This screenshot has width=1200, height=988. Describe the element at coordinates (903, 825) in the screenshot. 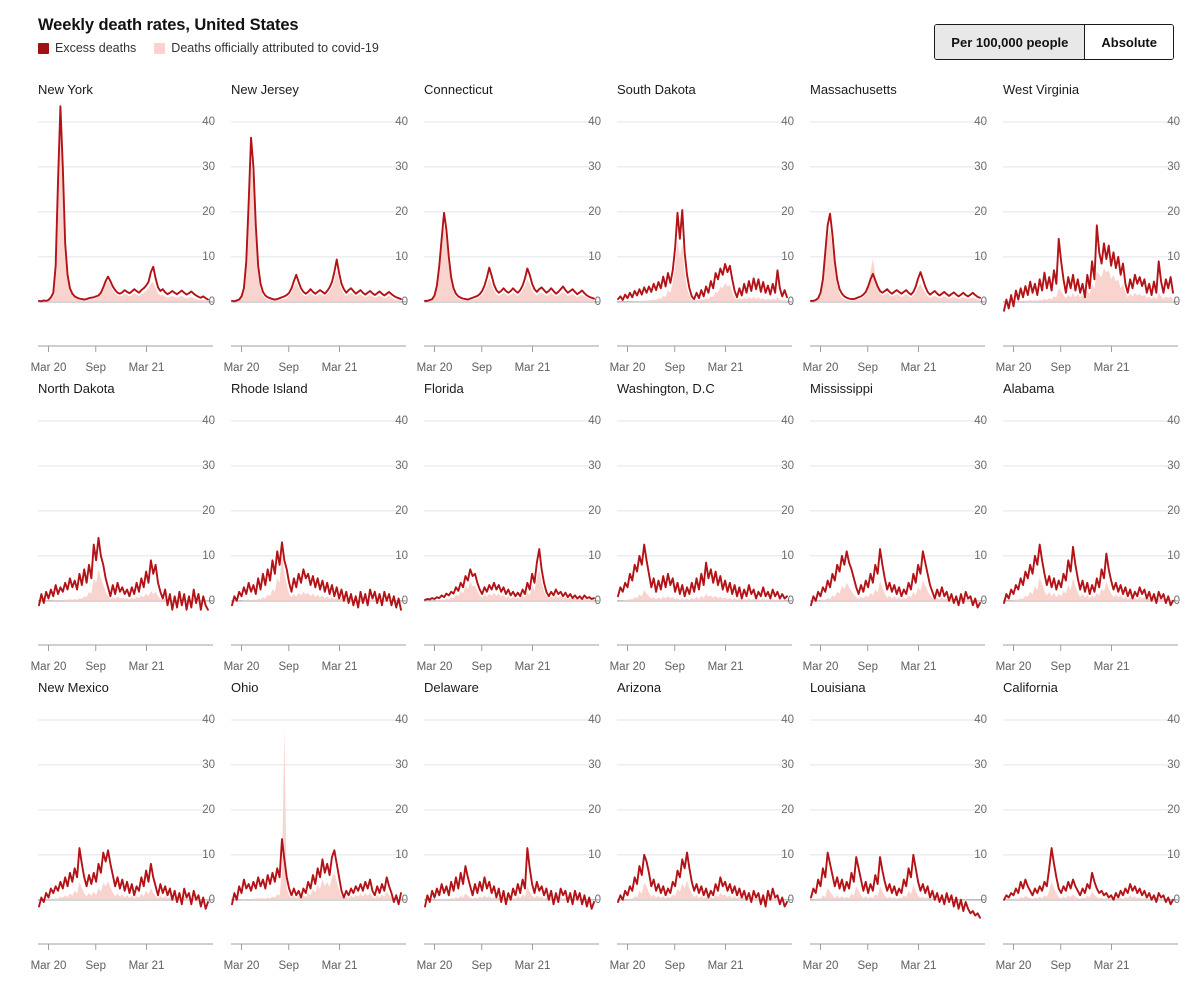

I see `chart-panel-louisiana: Louisiana 40 30 20 10 0 Mar 20 Sep Mar 21` at that location.